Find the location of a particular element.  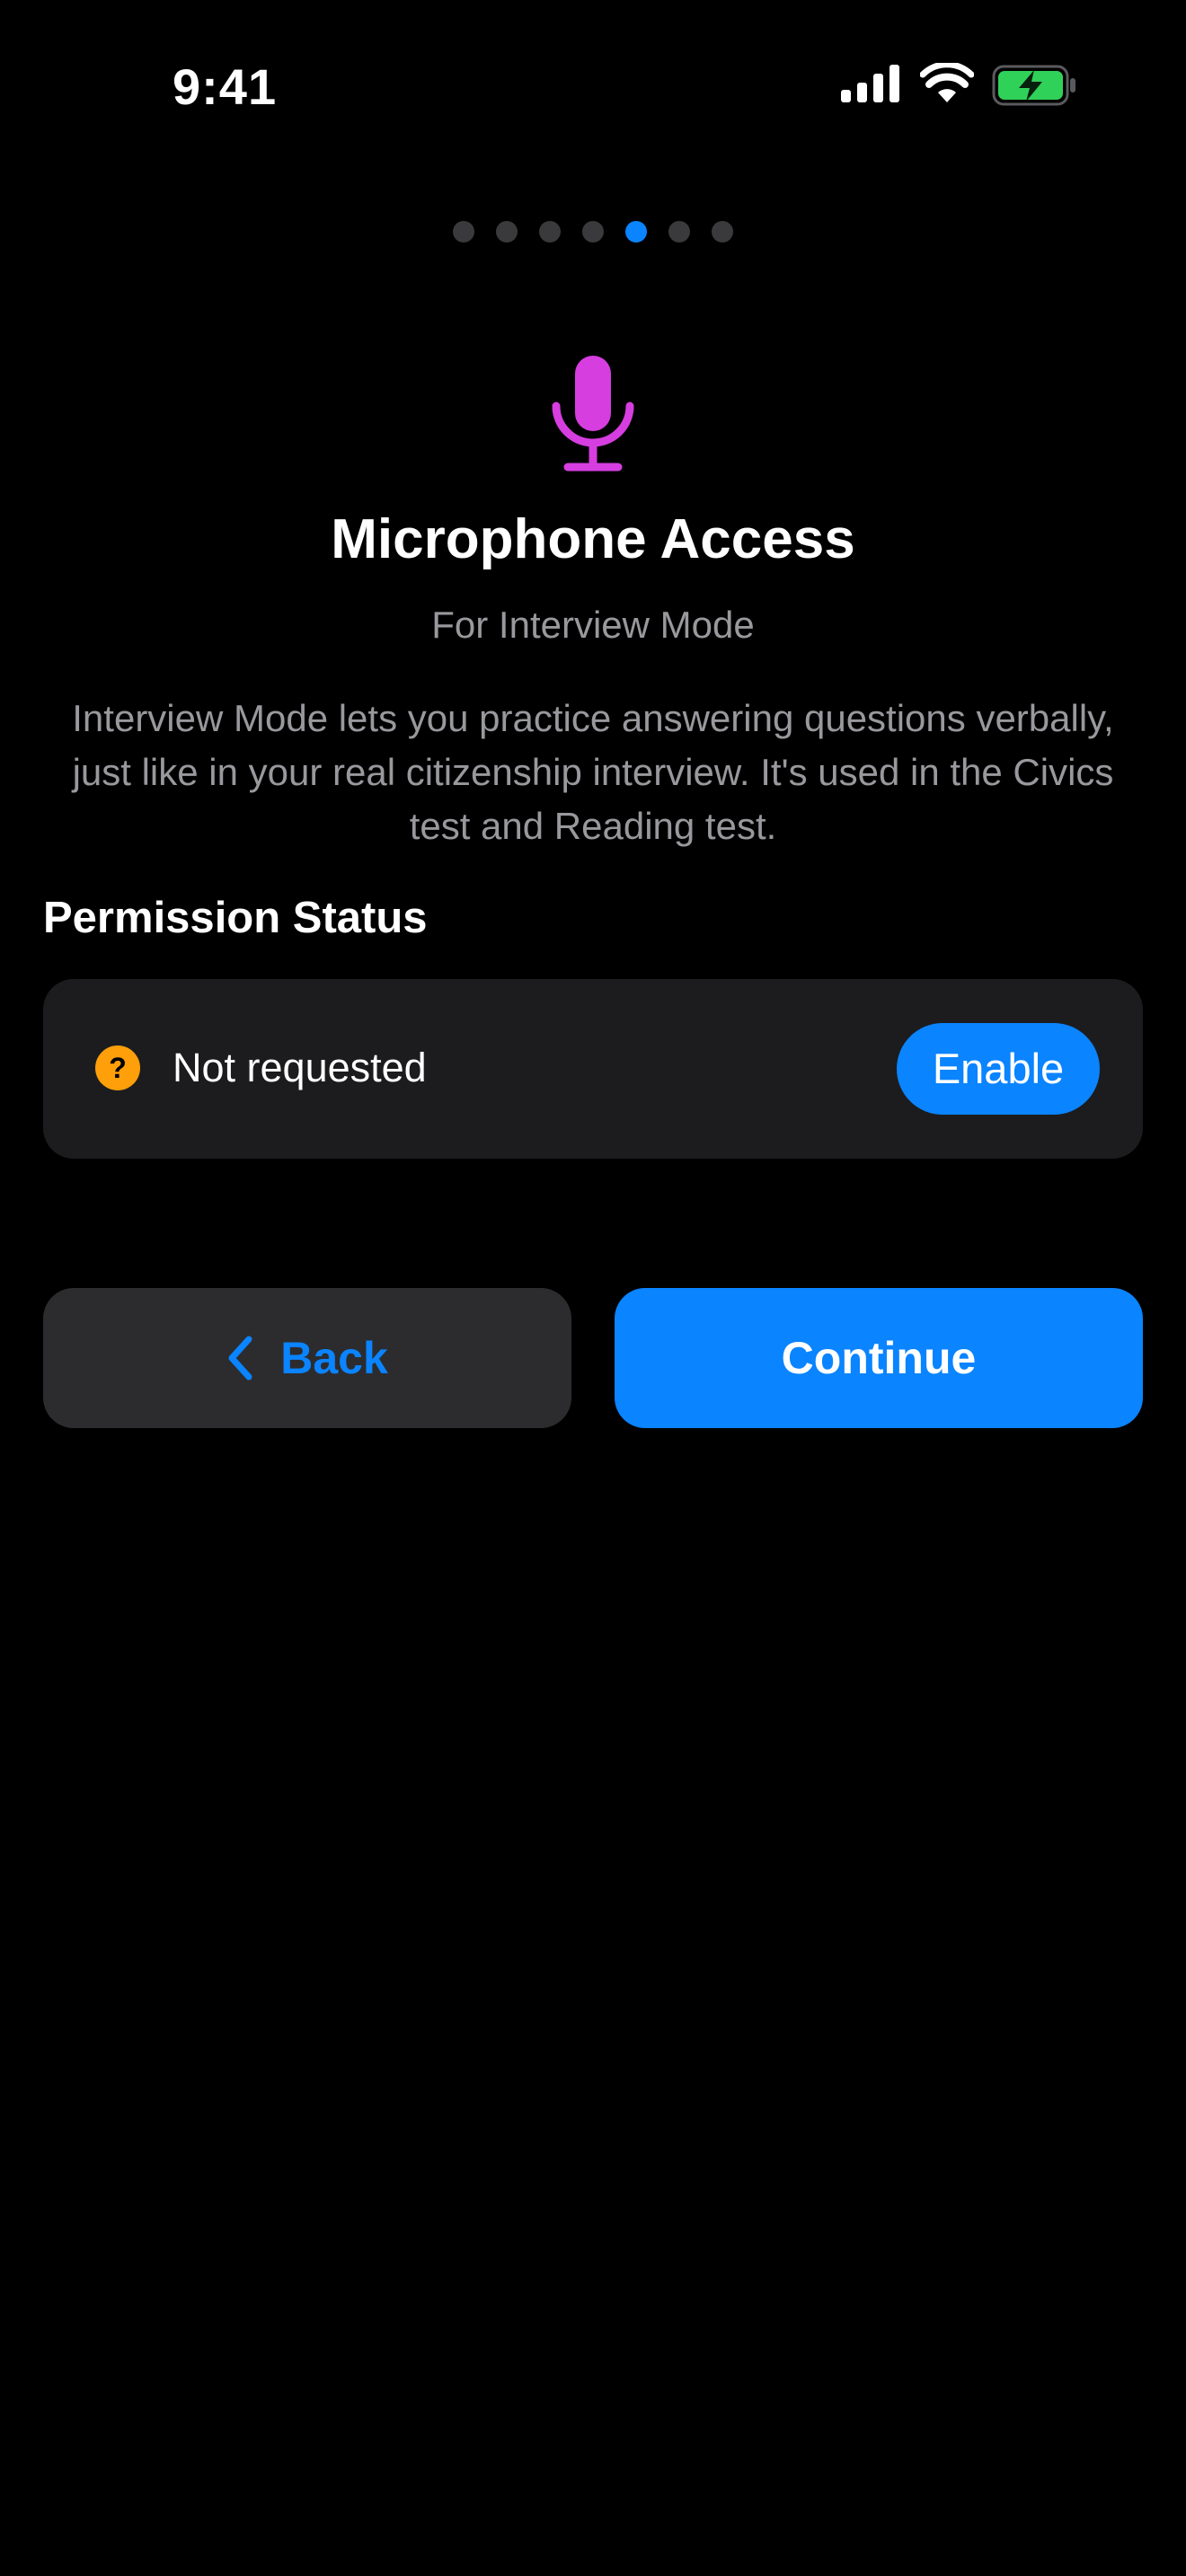

page-subtitle: For Interview Mode is located at coordinates (593, 625).